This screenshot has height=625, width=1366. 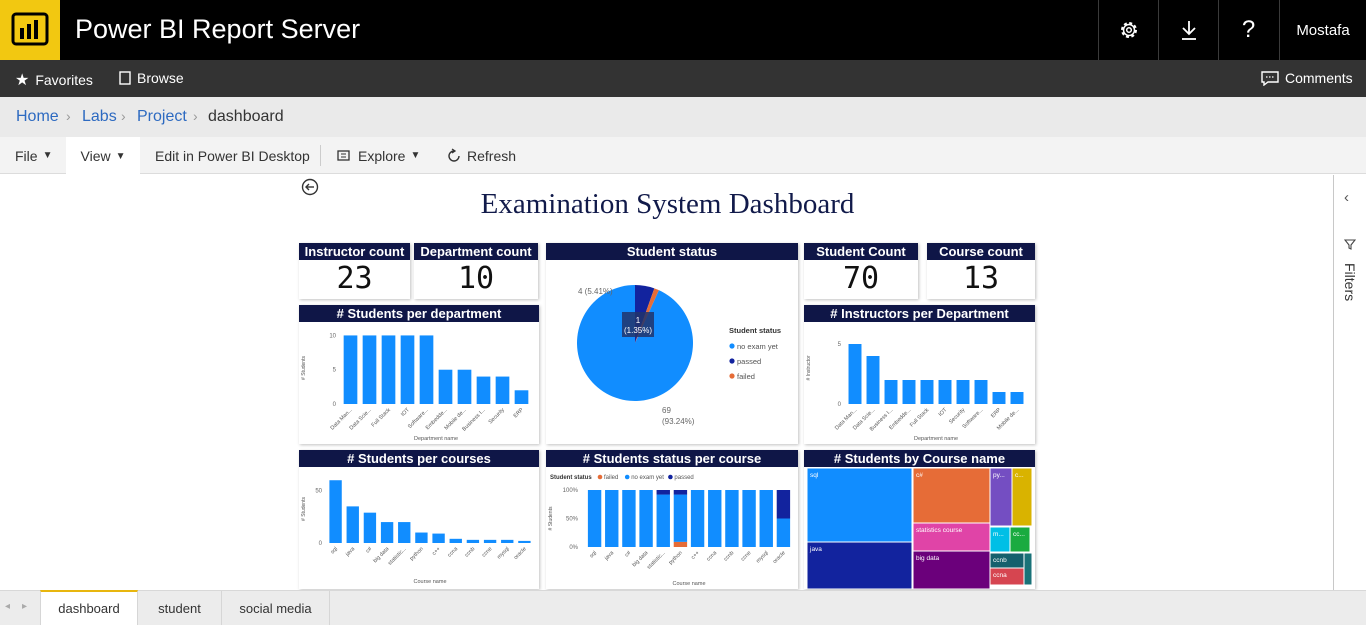 What do you see at coordinates (151, 78) in the screenshot?
I see `browse-link: Browse` at bounding box center [151, 78].